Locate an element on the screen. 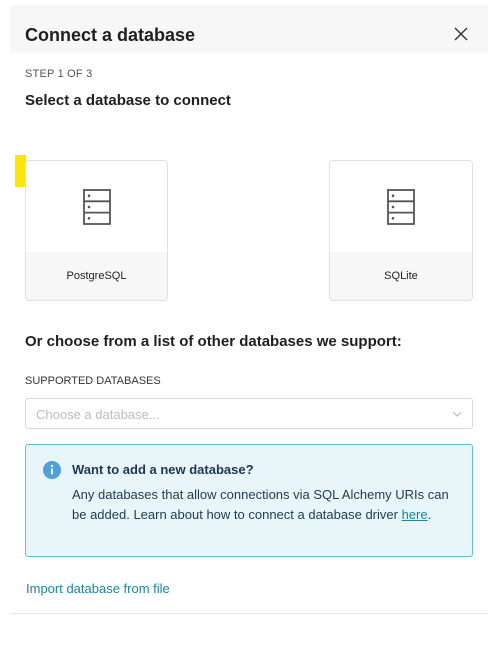 This screenshot has height=669, width=488. import-database-link: Import database from file is located at coordinates (98, 588).